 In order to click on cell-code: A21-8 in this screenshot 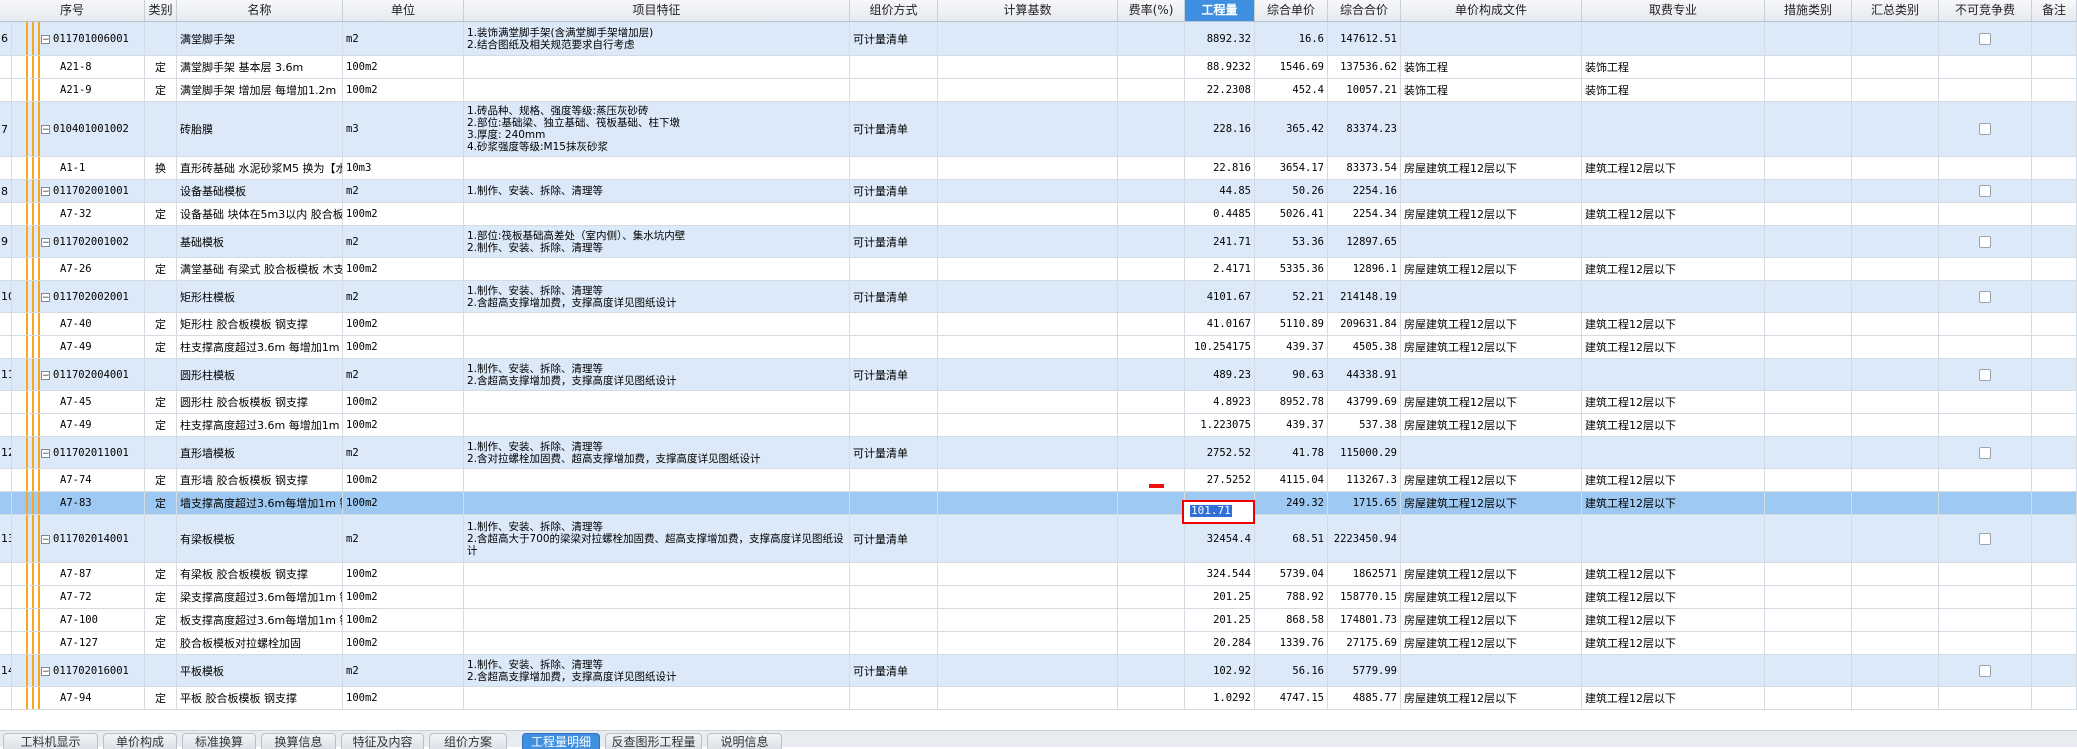, I will do `click(78, 67)`.